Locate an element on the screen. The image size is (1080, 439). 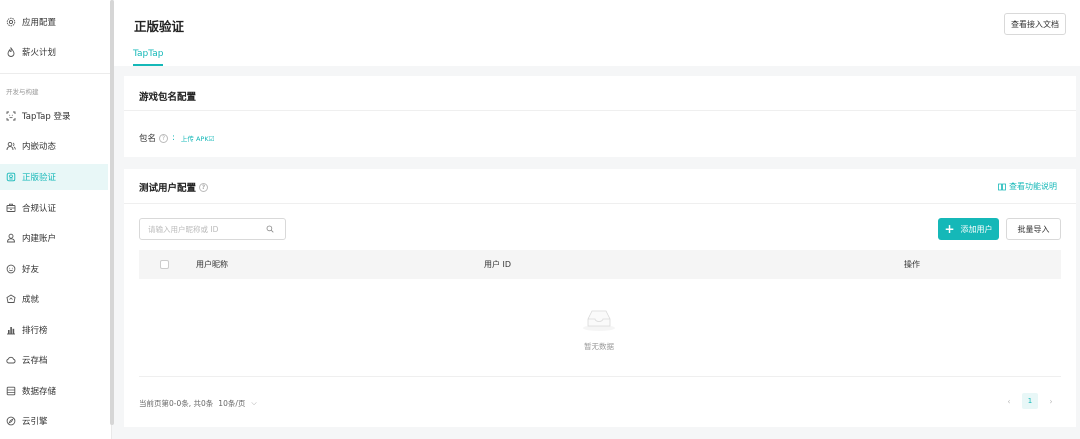
cloud-icon is located at coordinates (11, 360).